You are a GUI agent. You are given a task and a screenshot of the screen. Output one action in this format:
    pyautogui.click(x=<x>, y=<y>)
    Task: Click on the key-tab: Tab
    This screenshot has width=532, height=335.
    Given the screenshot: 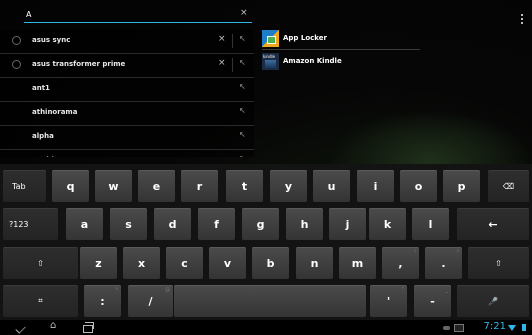 What is the action you would take?
    pyautogui.click(x=24, y=186)
    